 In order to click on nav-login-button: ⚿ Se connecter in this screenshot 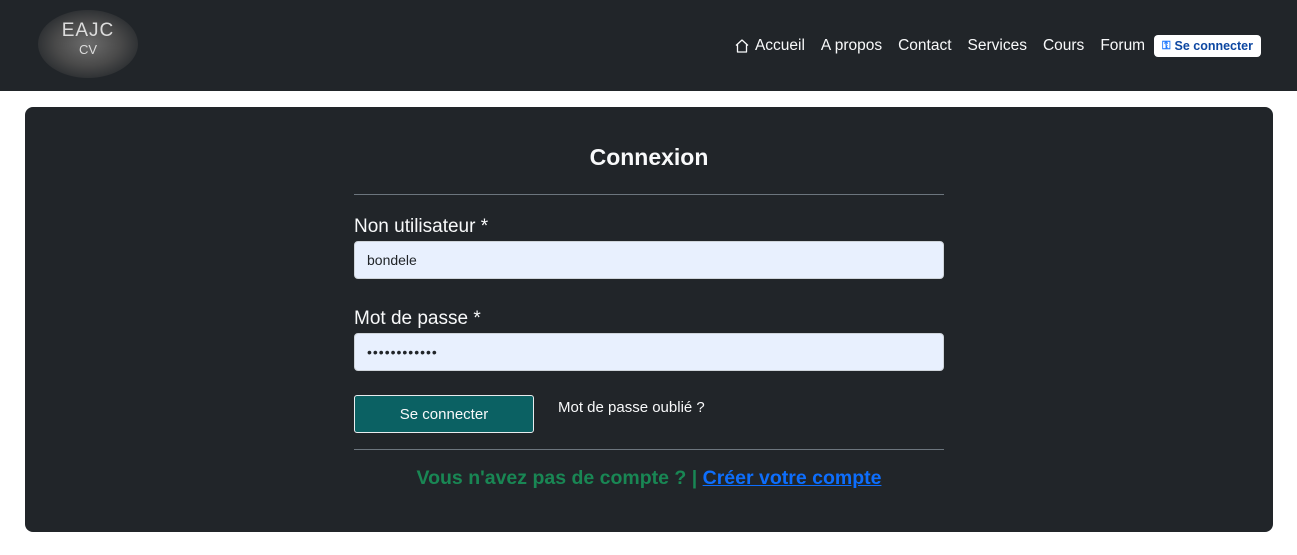, I will do `click(1207, 46)`.